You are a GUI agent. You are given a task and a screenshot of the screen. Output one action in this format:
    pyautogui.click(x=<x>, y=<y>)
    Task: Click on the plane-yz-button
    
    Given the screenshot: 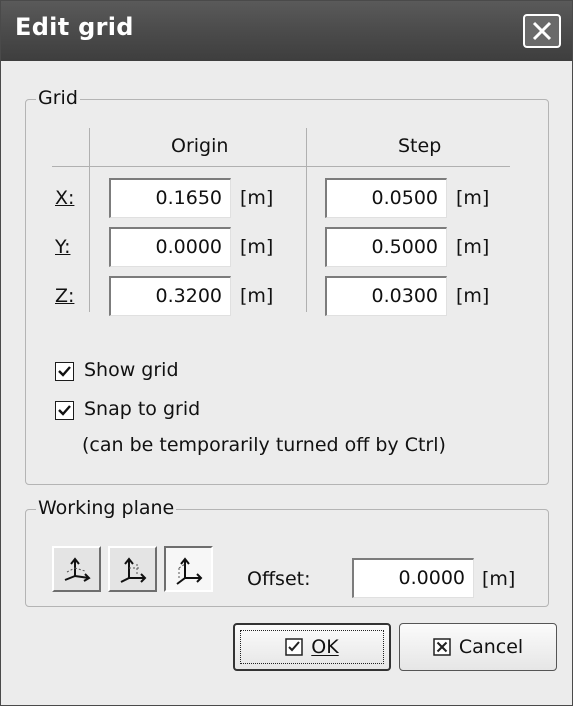 What is the action you would take?
    pyautogui.click(x=188, y=569)
    